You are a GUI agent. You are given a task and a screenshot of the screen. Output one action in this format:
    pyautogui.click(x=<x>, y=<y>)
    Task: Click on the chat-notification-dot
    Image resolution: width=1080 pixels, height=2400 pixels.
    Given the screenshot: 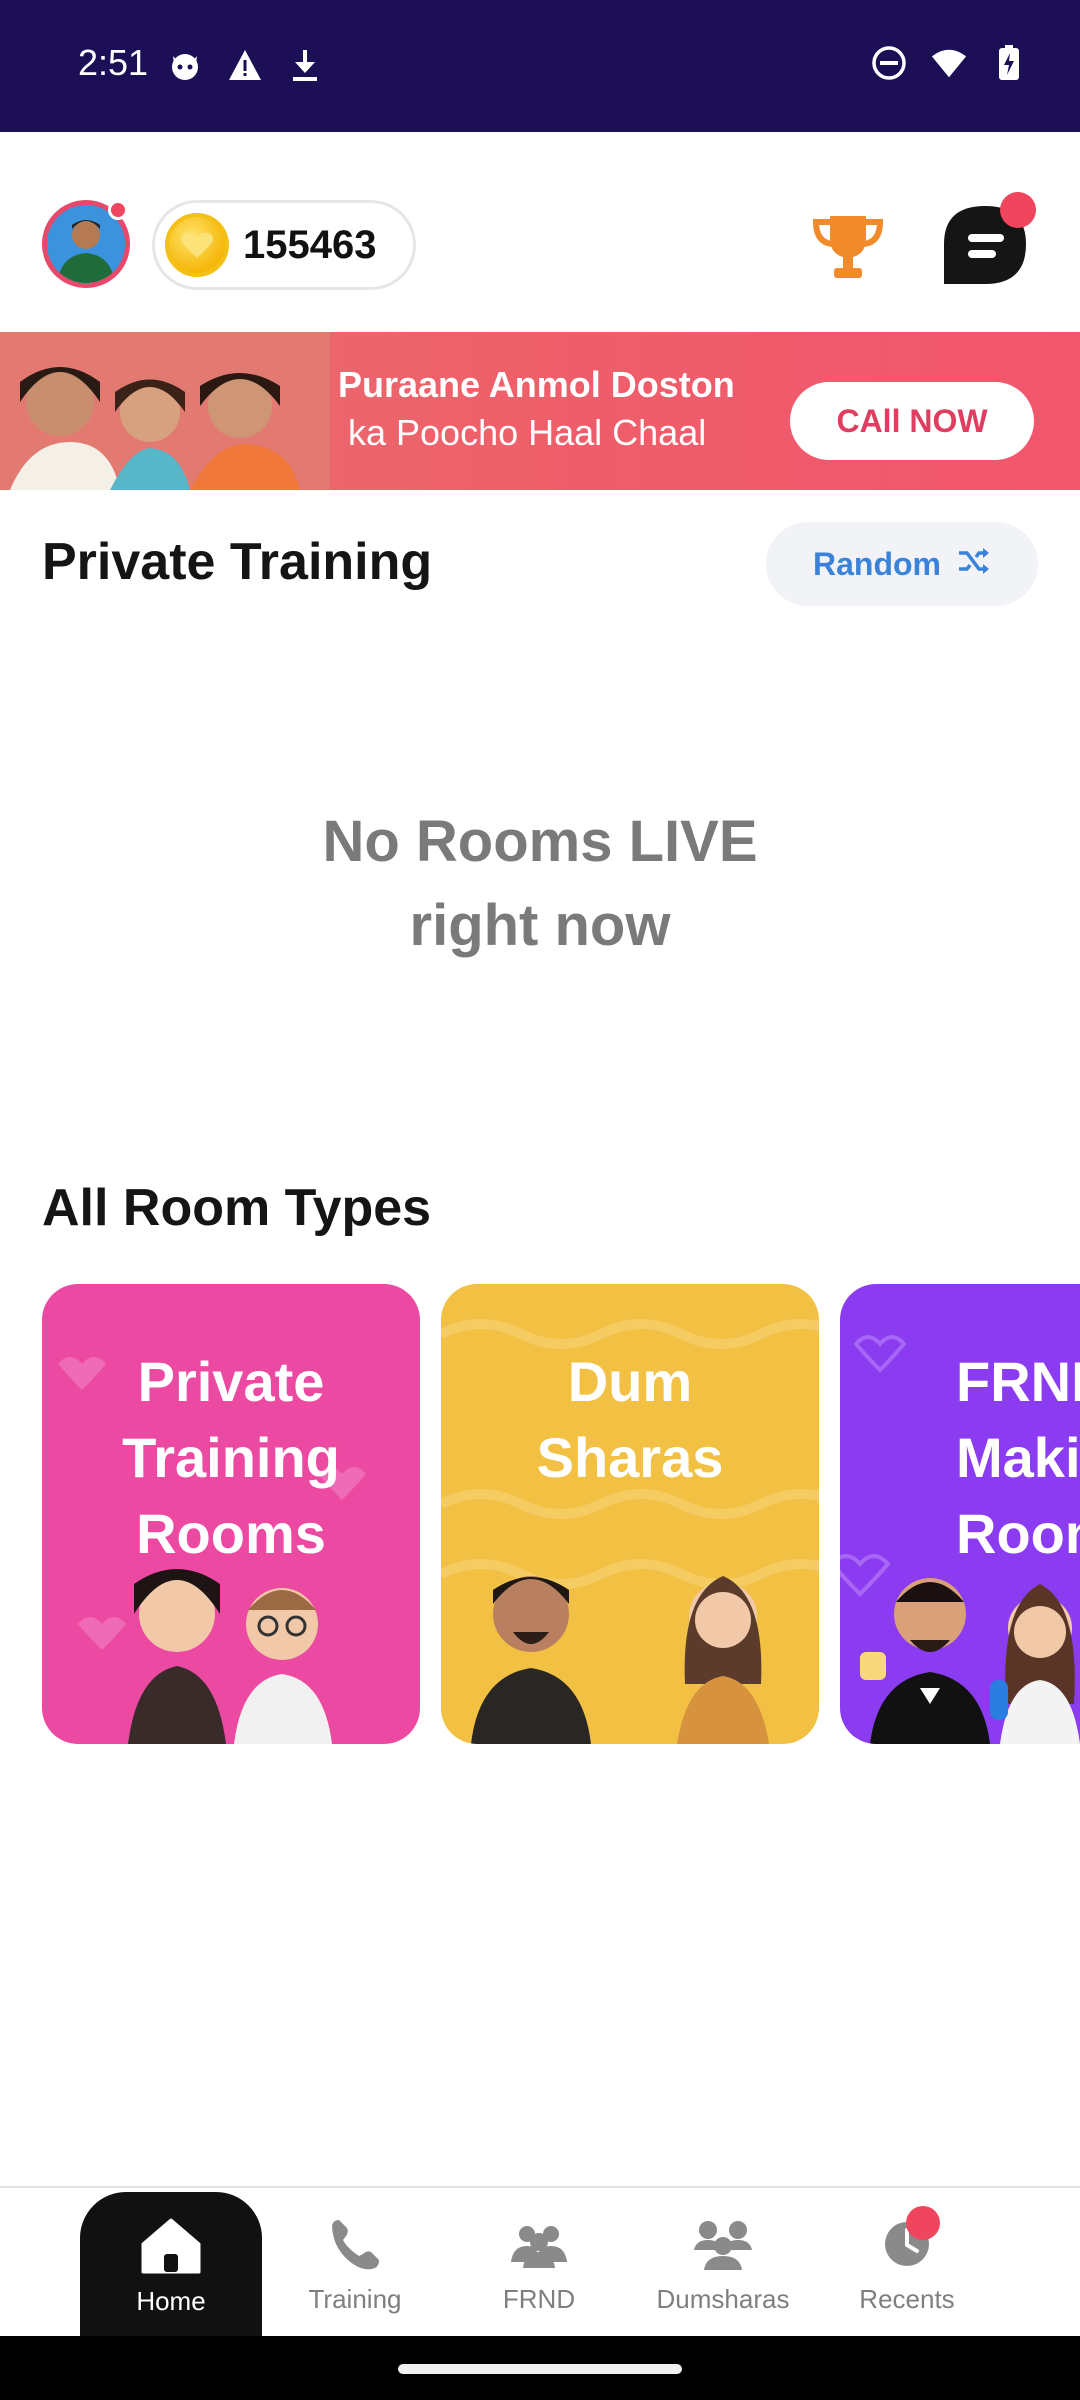 What is the action you would take?
    pyautogui.click(x=1018, y=210)
    